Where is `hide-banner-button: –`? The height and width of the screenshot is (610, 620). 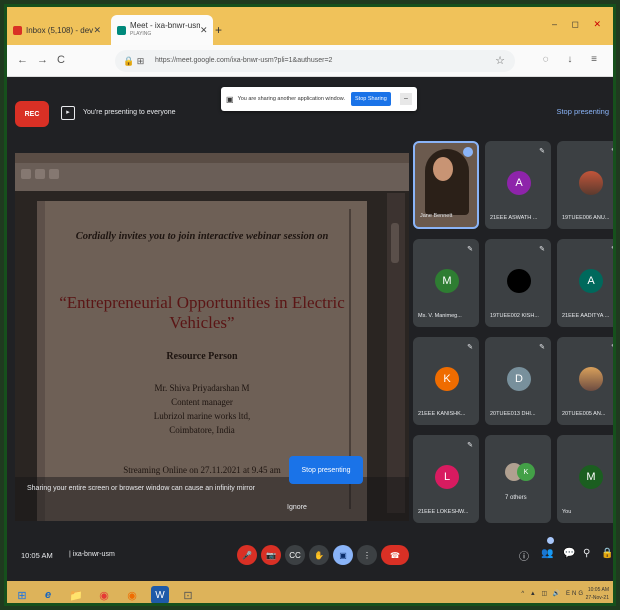
hide-banner-button: – is located at coordinates (406, 99).